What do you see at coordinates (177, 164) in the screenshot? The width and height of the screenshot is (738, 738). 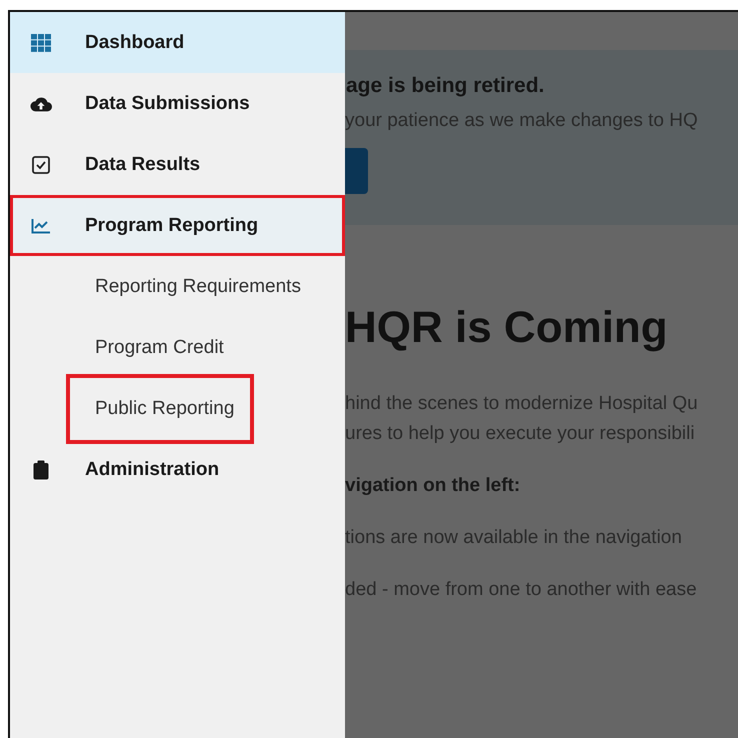 I see `nav-item: Data Results` at bounding box center [177, 164].